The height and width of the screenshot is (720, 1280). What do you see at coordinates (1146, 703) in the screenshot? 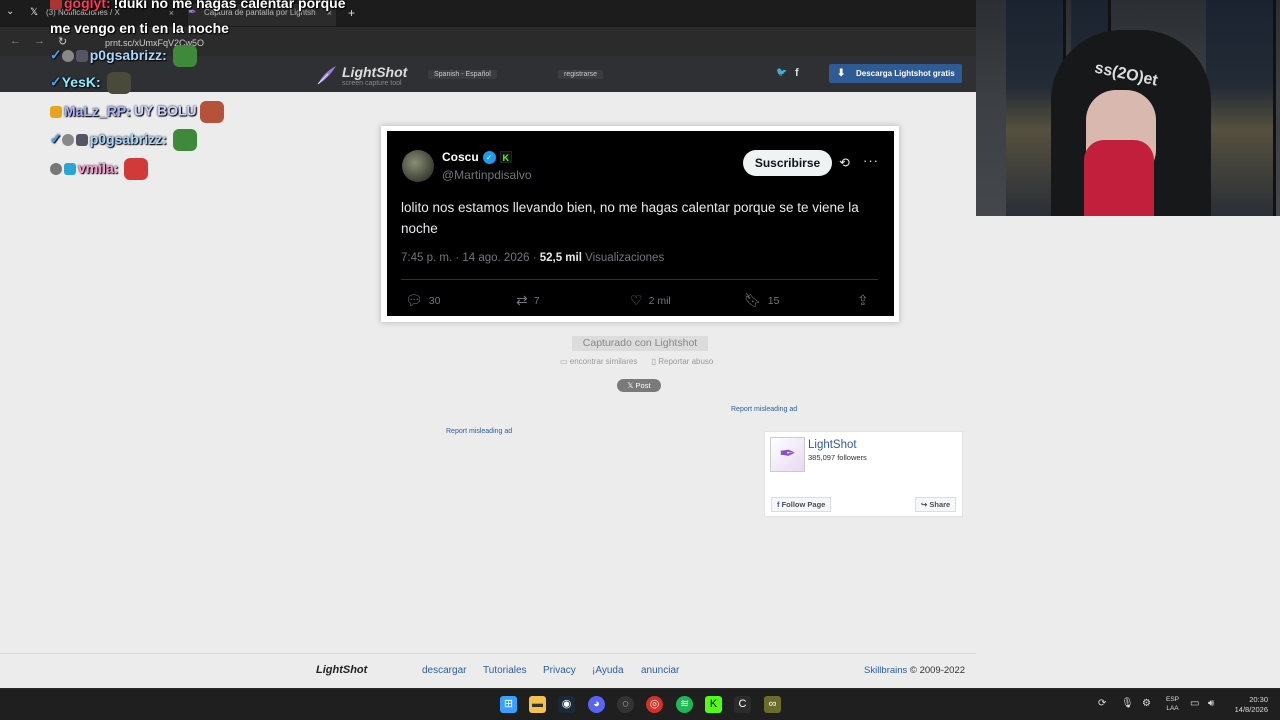
I see `tray-app-icon: ⚙` at bounding box center [1146, 703].